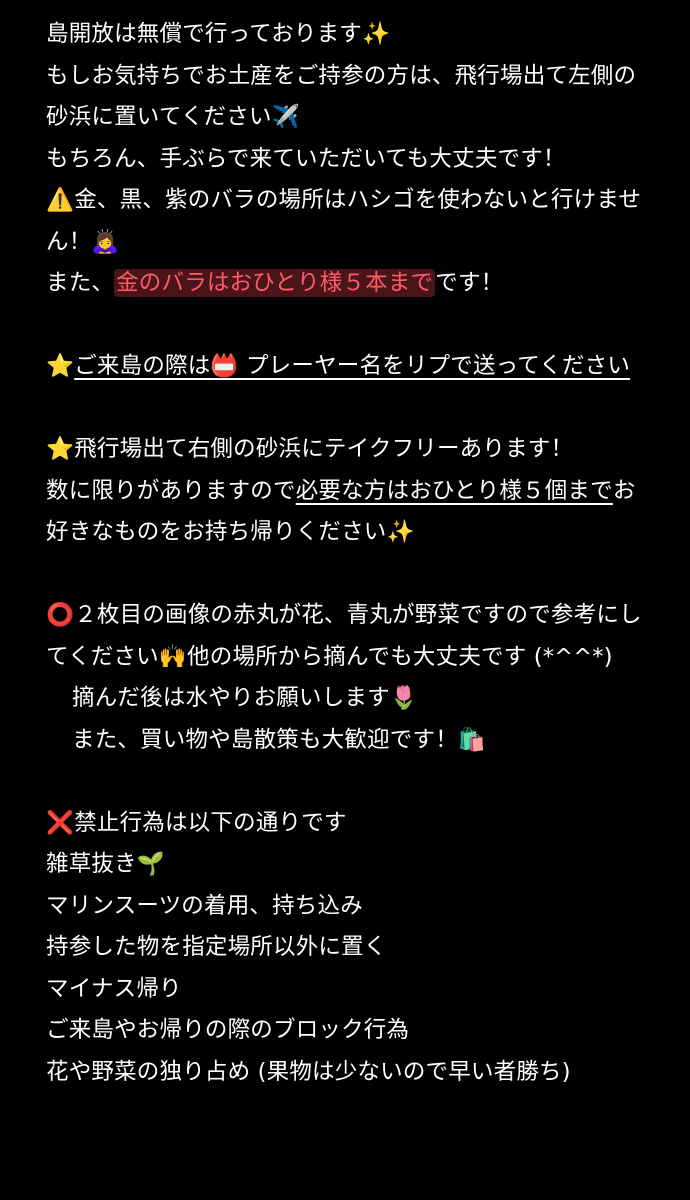 The width and height of the screenshot is (690, 1200). I want to click on block1-line2: もしお気持ちでお土産をご持参の方は、飛行場出て左側の砂浜に置いてください✈️, so click(341, 96).